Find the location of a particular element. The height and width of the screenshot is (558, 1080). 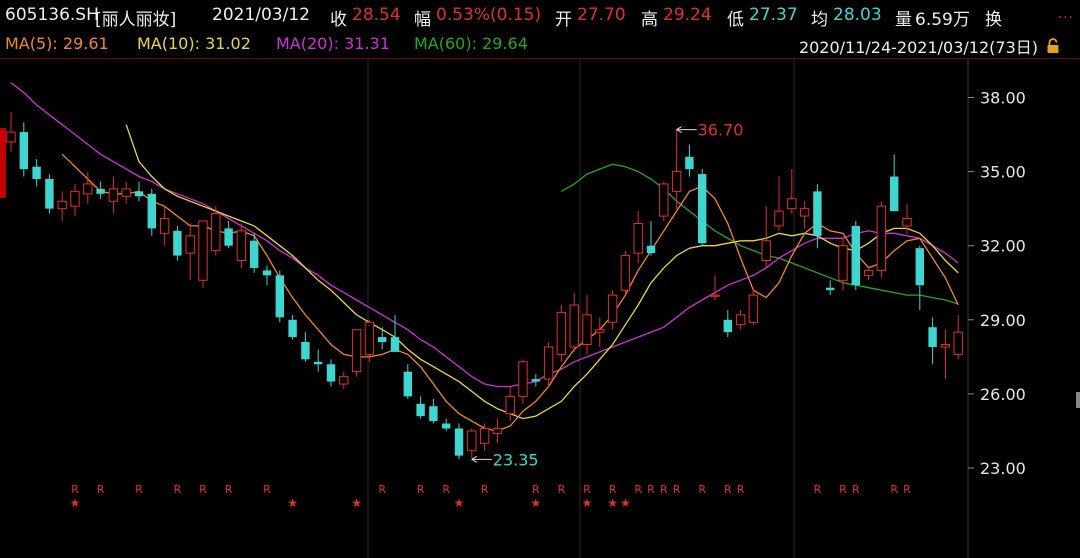

high-value: 29.24 is located at coordinates (687, 15).